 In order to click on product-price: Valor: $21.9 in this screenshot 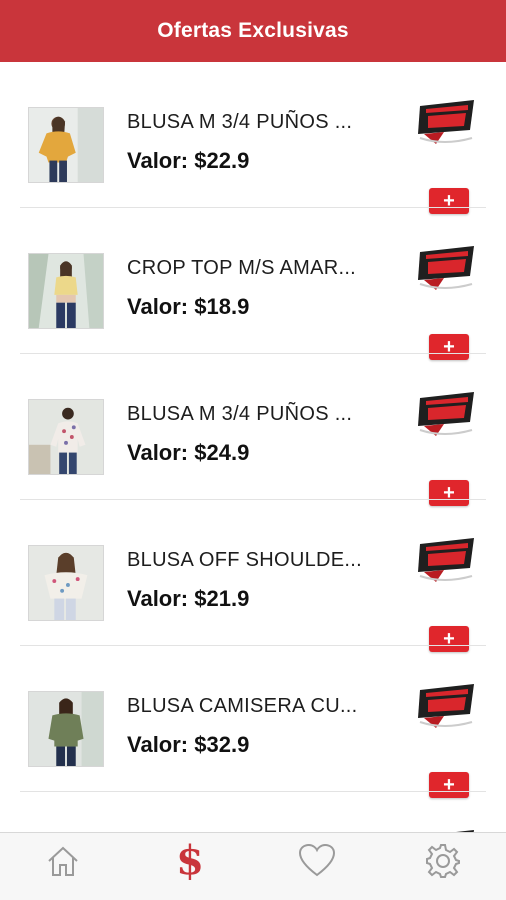, I will do `click(188, 598)`.